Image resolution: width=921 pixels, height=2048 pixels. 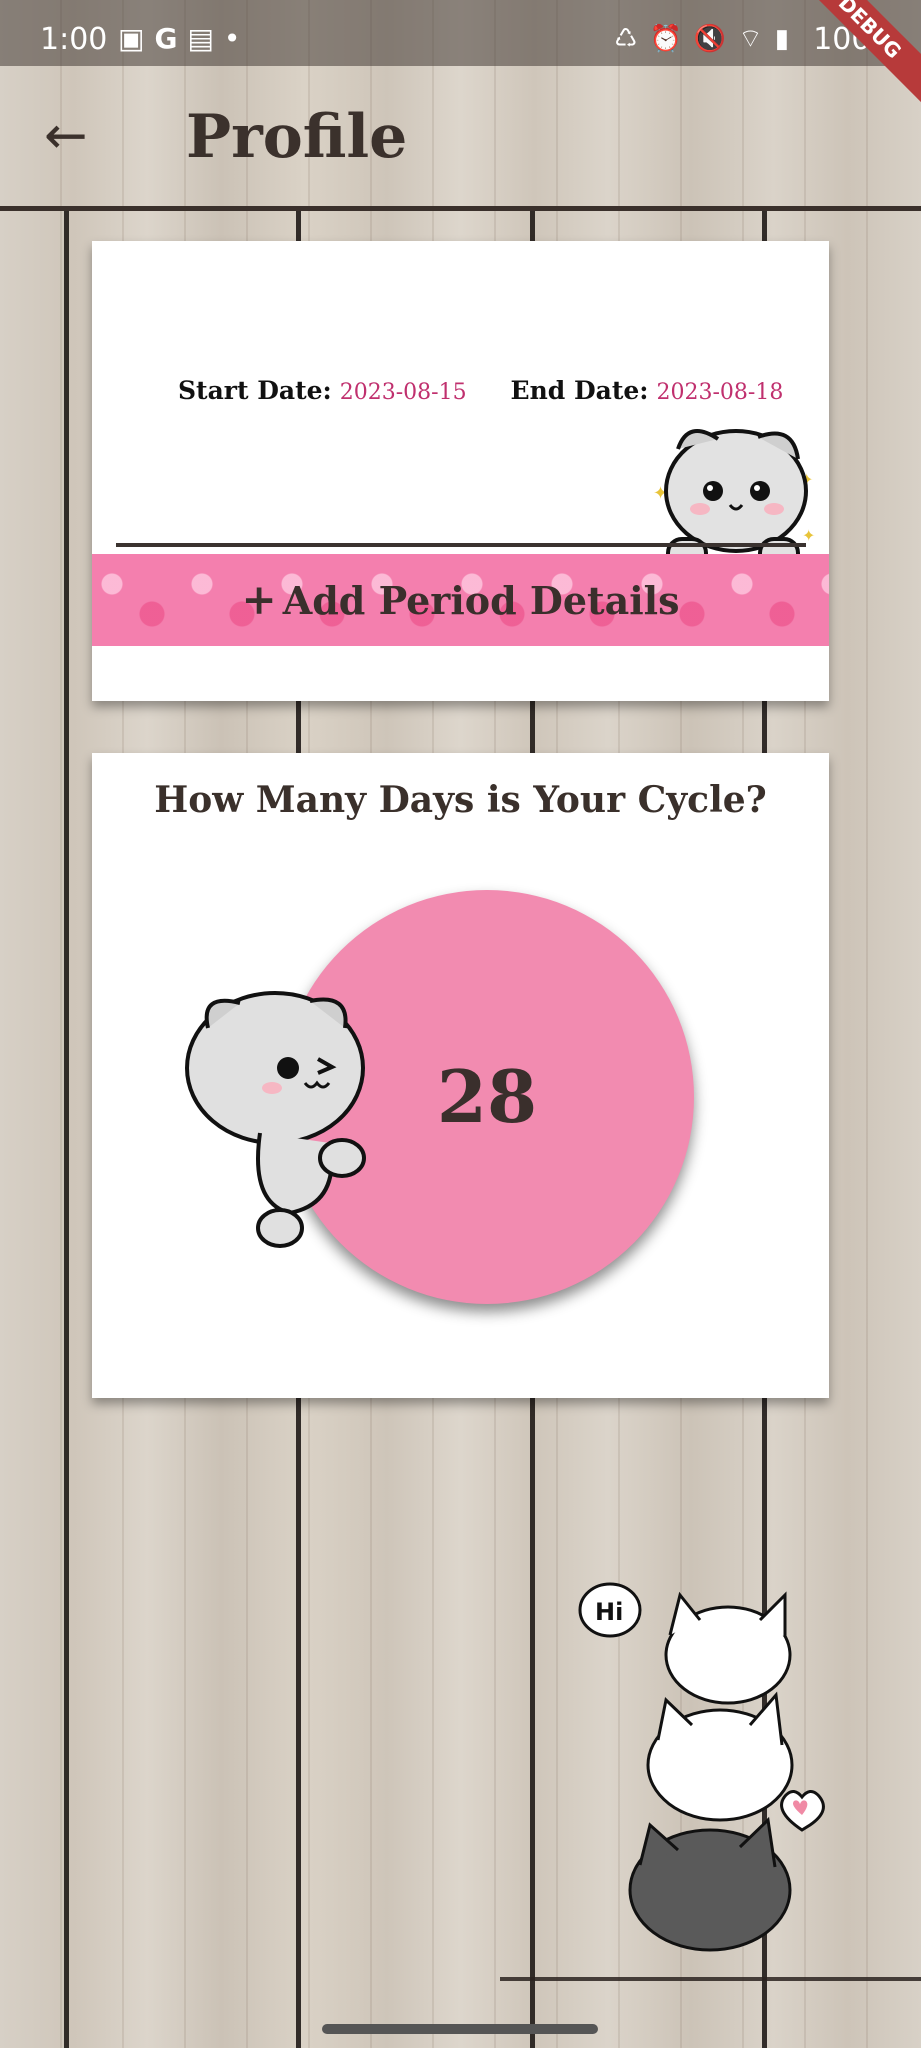 What do you see at coordinates (716, 39) in the screenshot?
I see `mute-icon: 🔇` at bounding box center [716, 39].